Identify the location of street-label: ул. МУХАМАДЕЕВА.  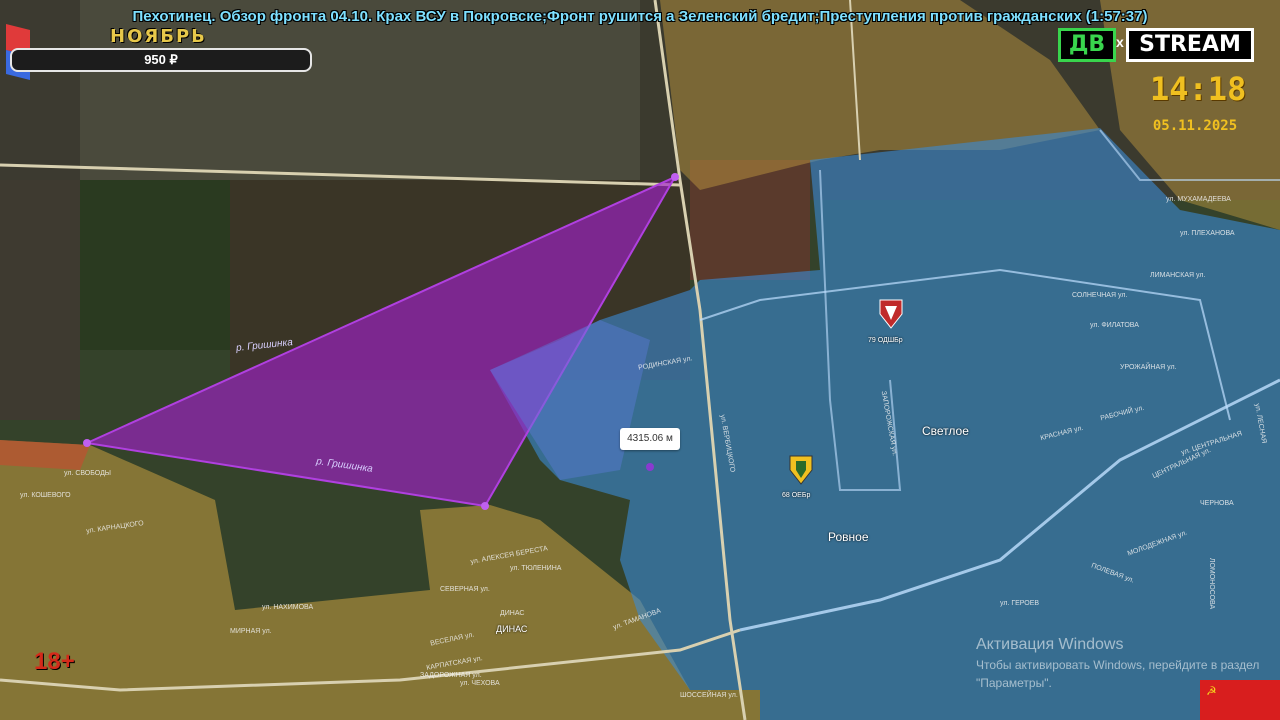
(1198, 199).